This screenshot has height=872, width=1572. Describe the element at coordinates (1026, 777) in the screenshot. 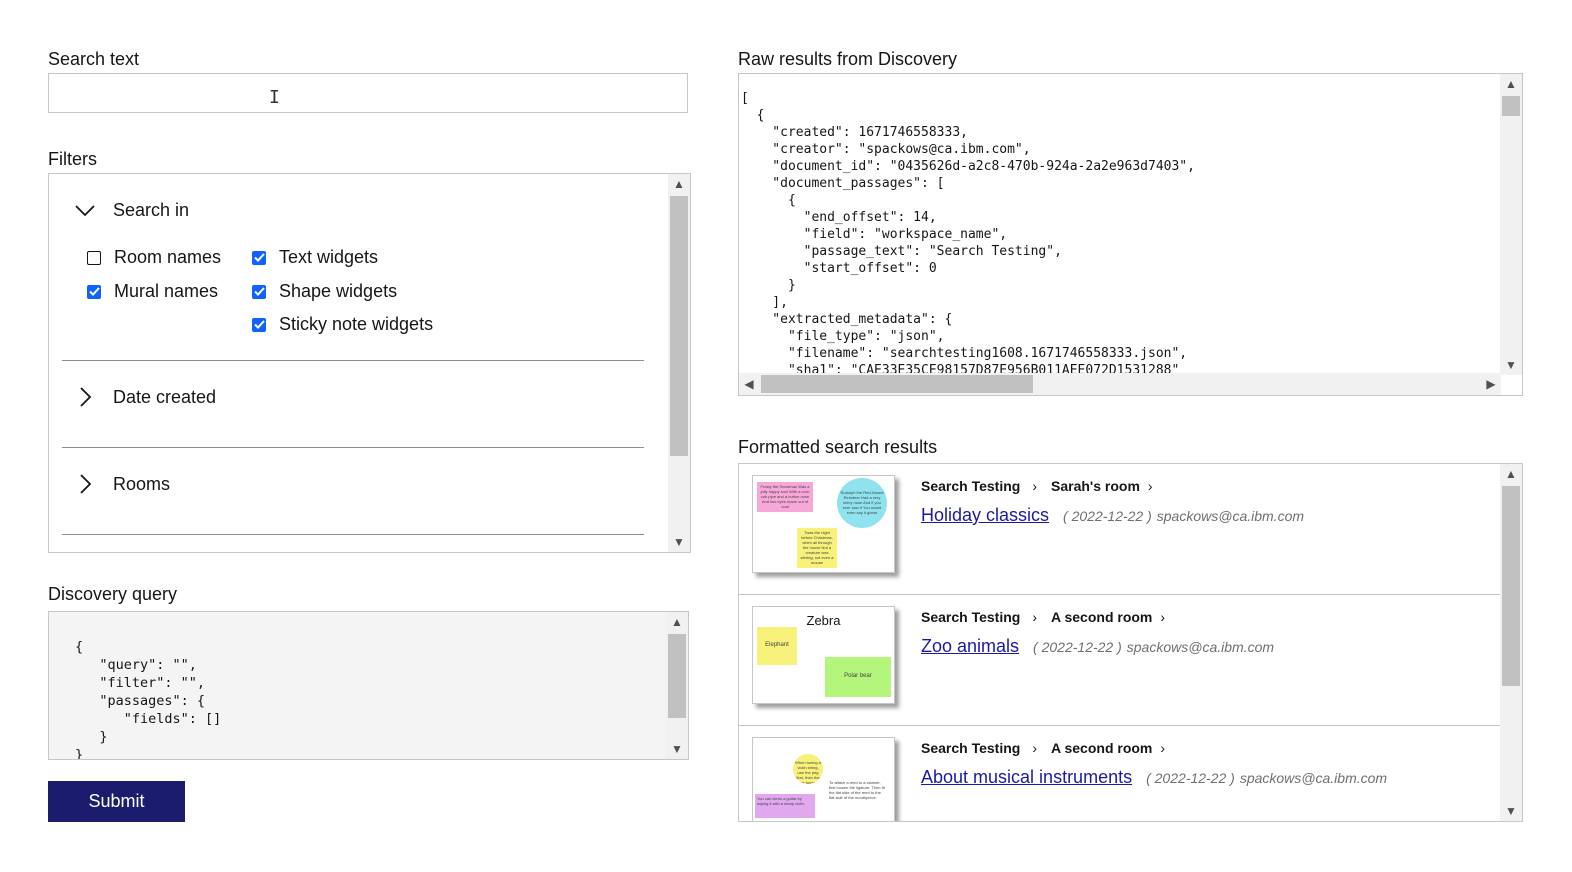

I see `result-link-about-musical-instruments: About musical instruments` at that location.